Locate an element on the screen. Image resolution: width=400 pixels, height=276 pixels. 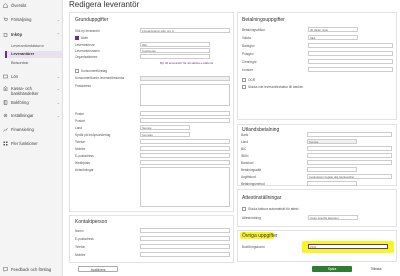
sidebar-item-label: Översikt is located at coordinates (19, 5).